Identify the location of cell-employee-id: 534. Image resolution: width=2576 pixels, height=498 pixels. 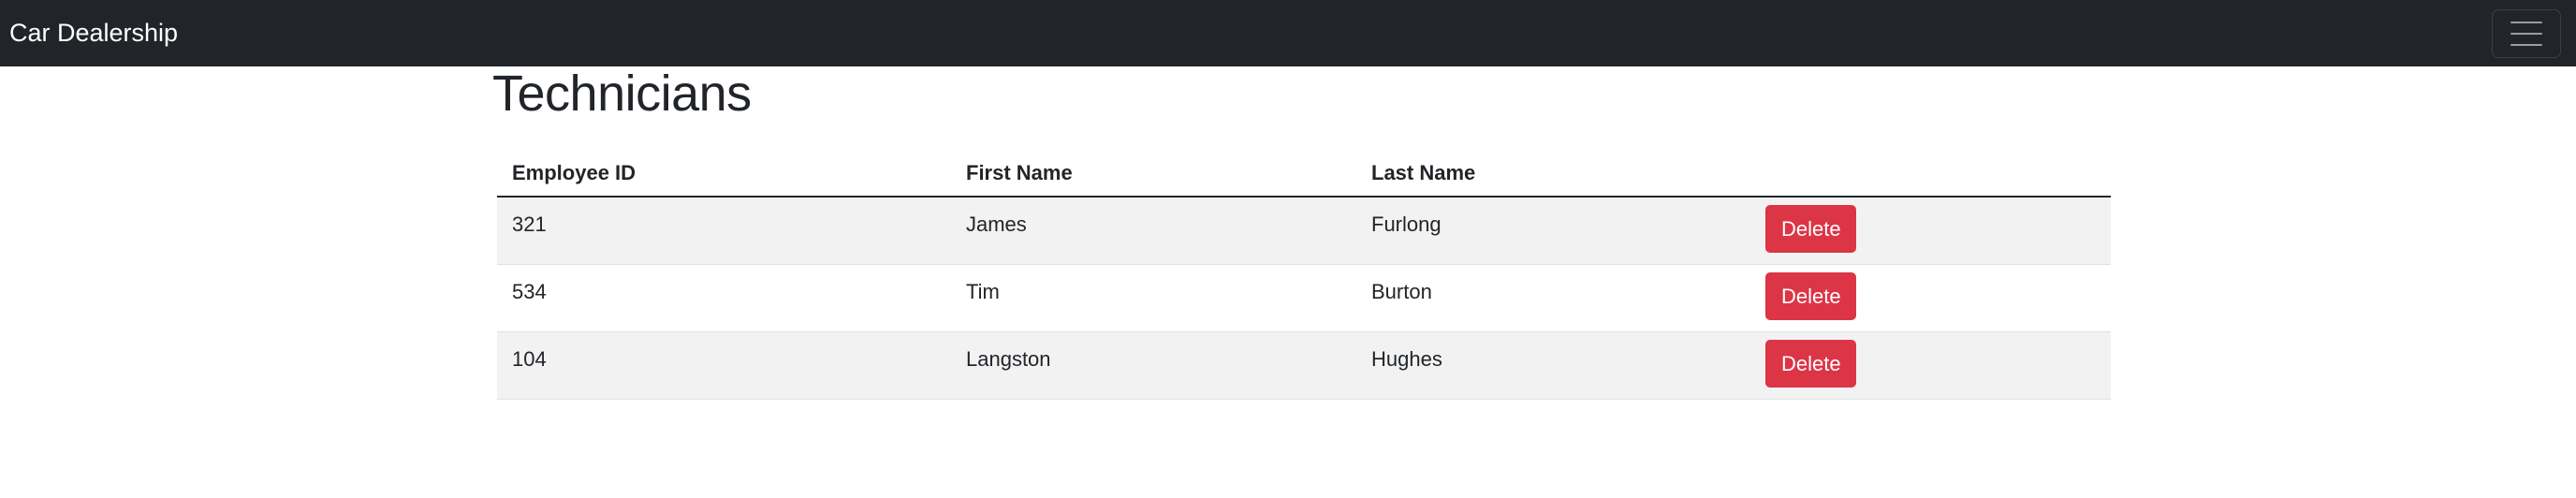
(724, 298).